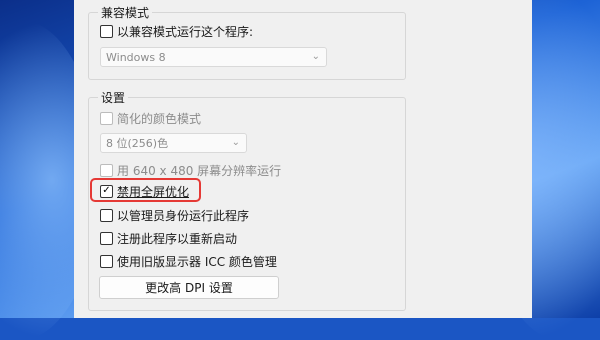 The height and width of the screenshot is (340, 600). What do you see at coordinates (145, 190) in the screenshot?
I see `highlight-annotation-box` at bounding box center [145, 190].